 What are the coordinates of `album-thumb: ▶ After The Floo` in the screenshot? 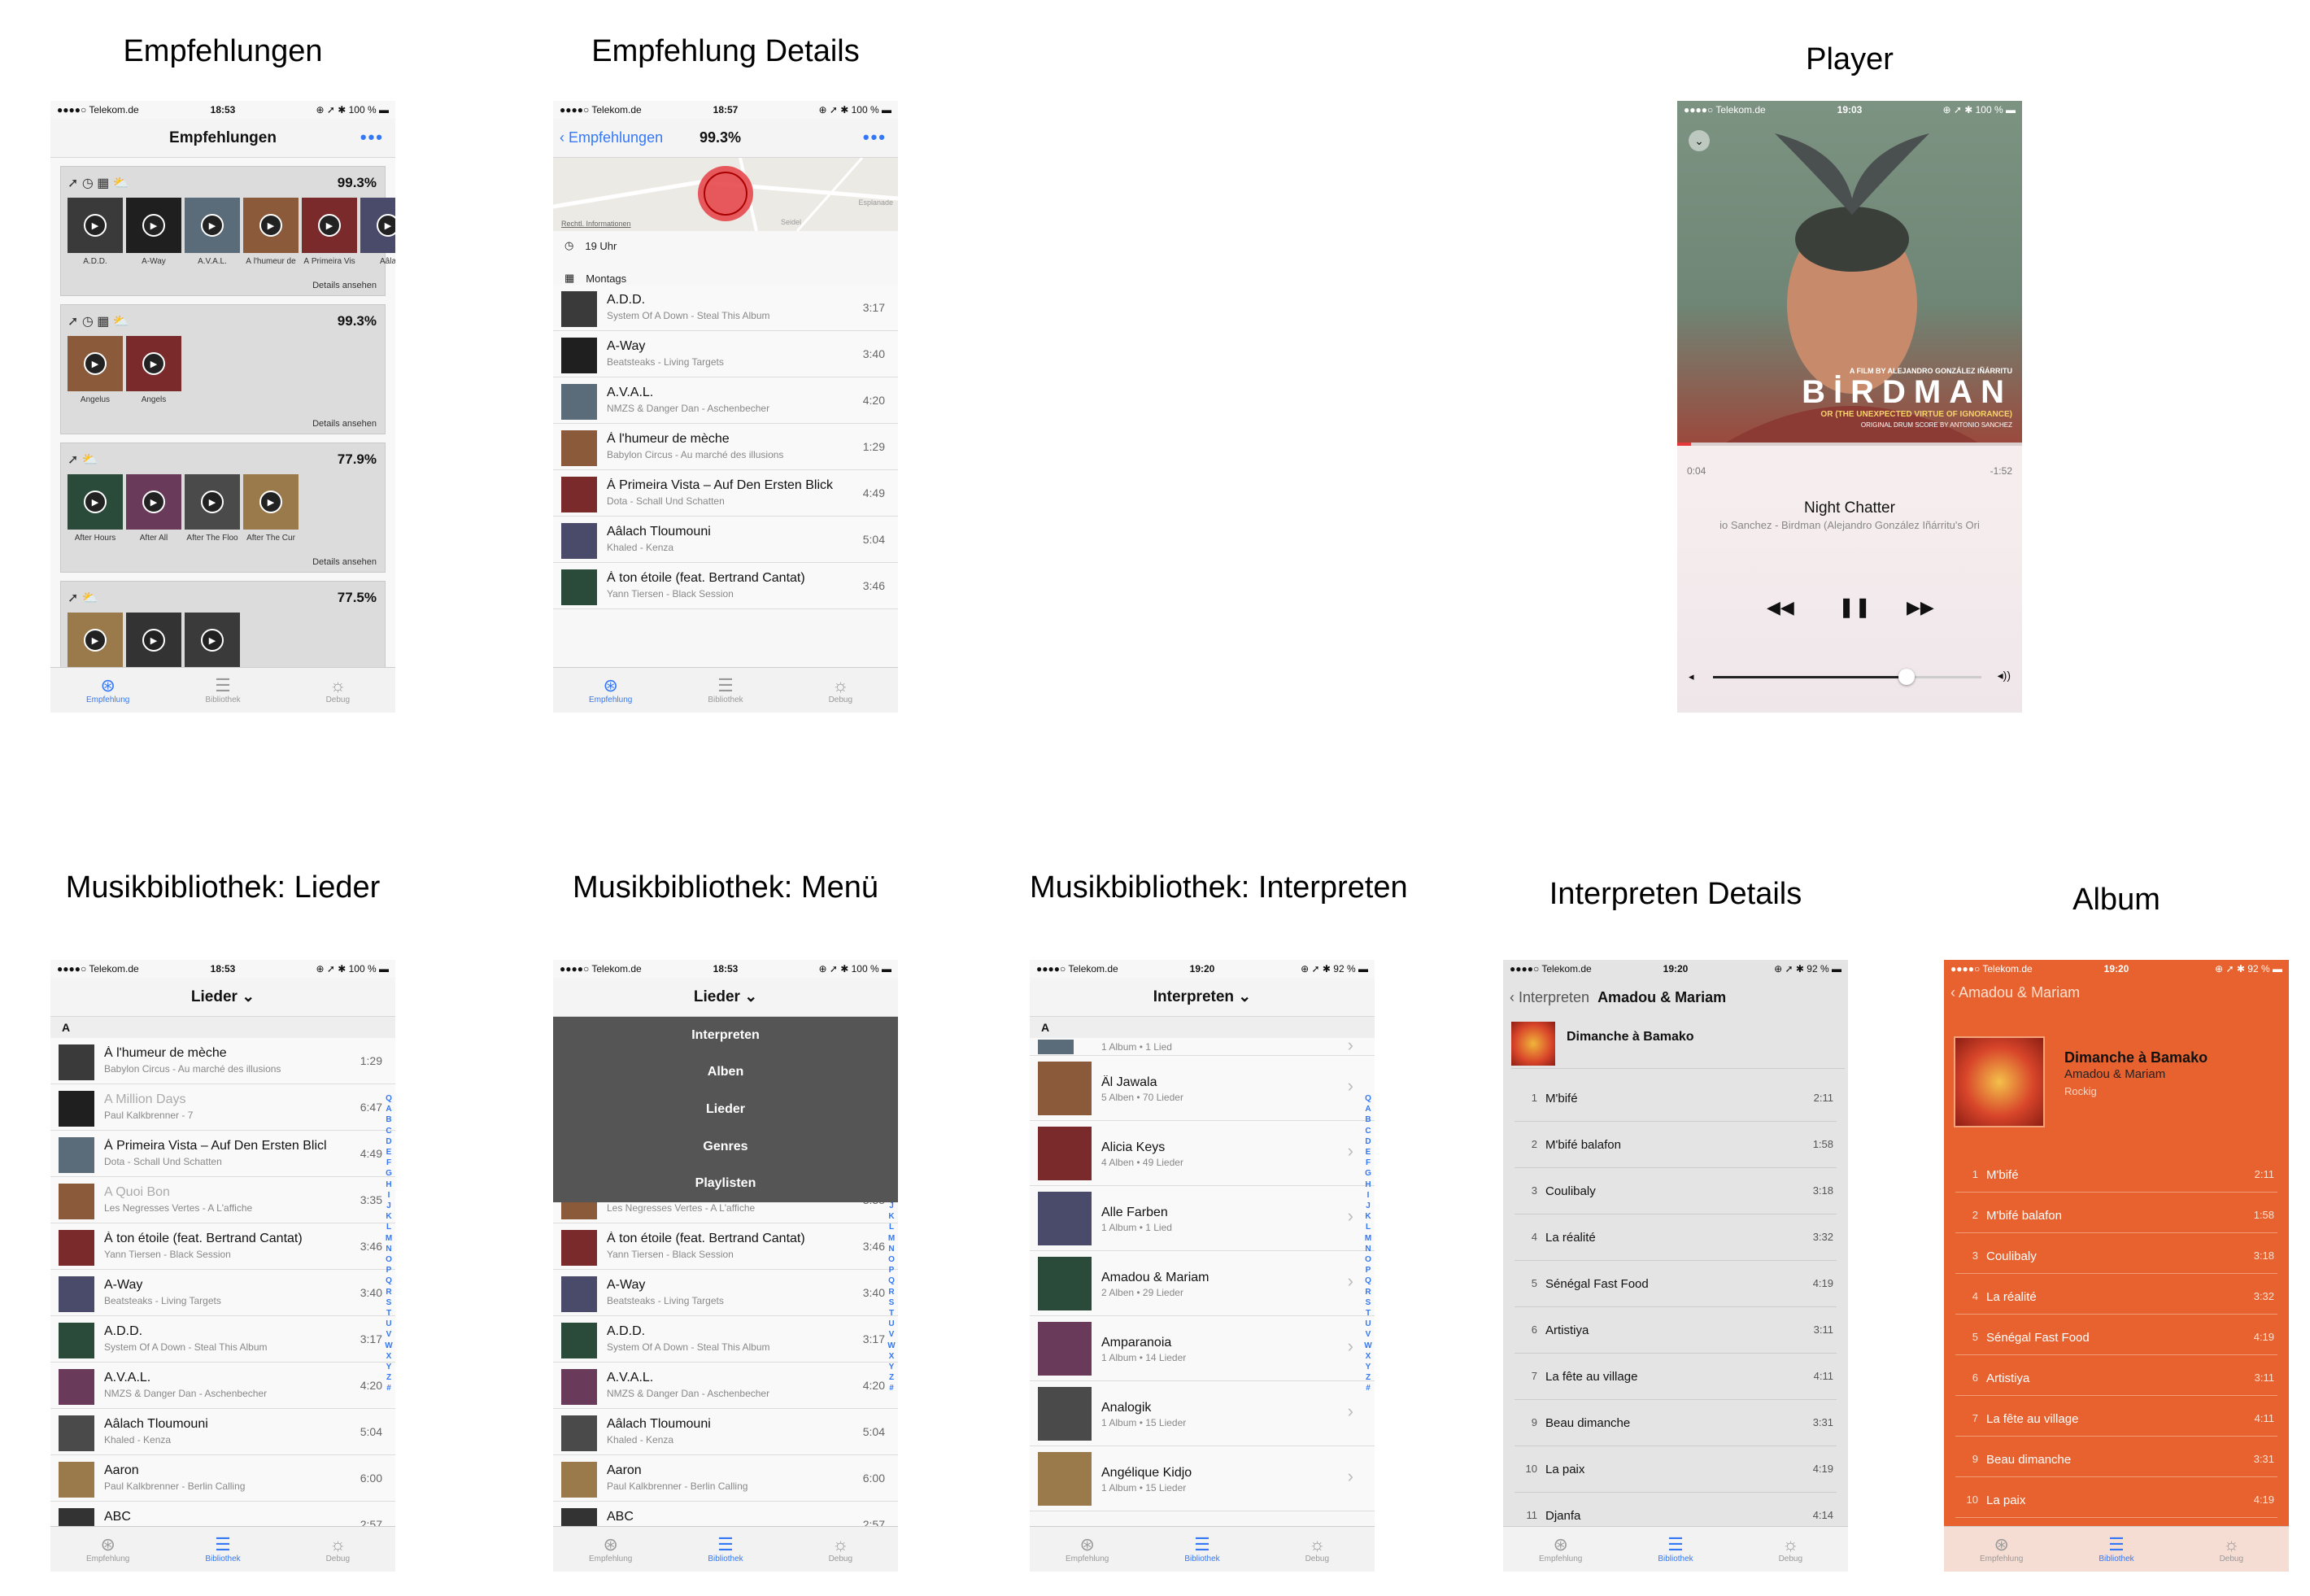 It's located at (212, 508).